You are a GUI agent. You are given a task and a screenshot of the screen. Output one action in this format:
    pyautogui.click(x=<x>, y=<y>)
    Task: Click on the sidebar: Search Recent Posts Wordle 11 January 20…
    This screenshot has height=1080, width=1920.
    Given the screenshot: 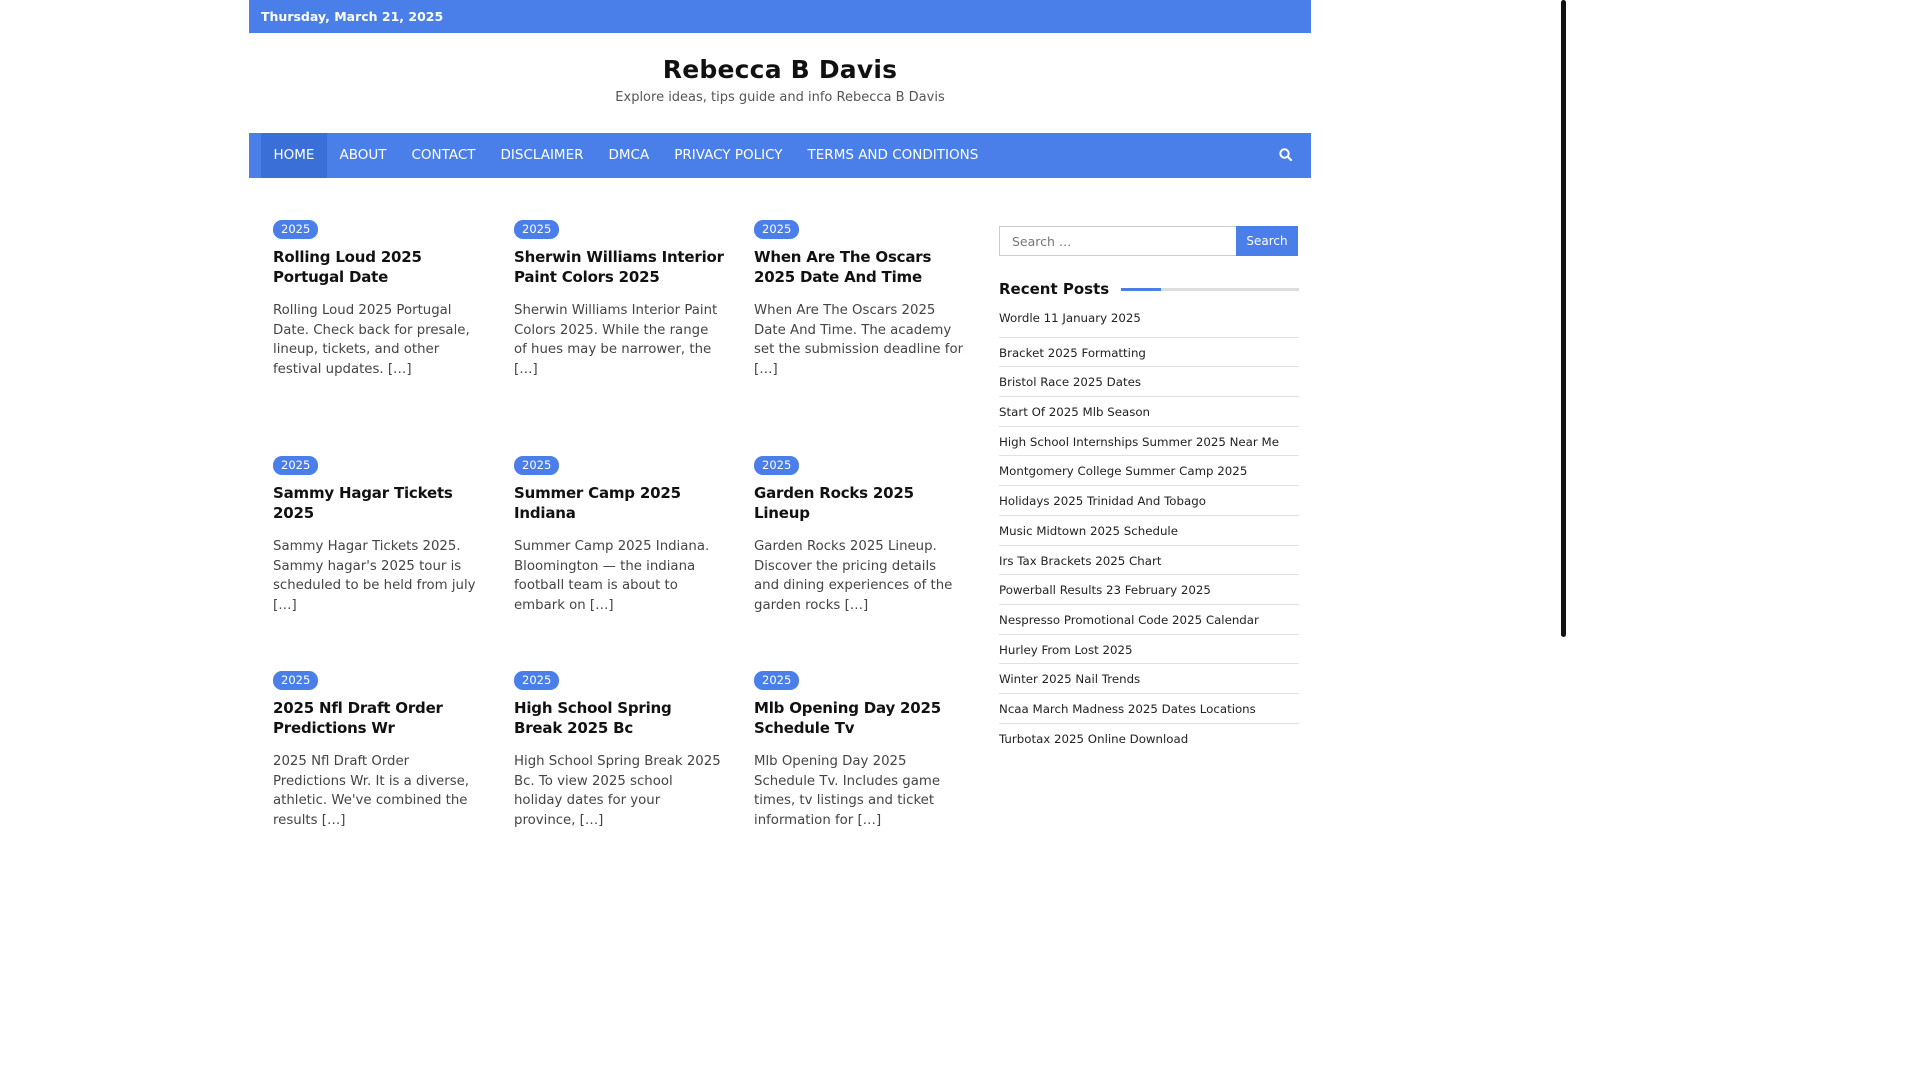 What is the action you would take?
    pyautogui.click(x=1149, y=489)
    